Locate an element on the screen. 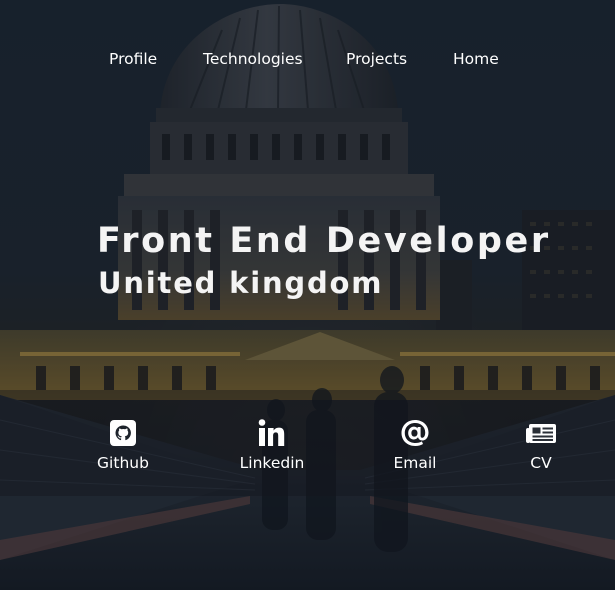 This screenshot has height=590, width=615. nav-link-projects: Projects is located at coordinates (376, 59).